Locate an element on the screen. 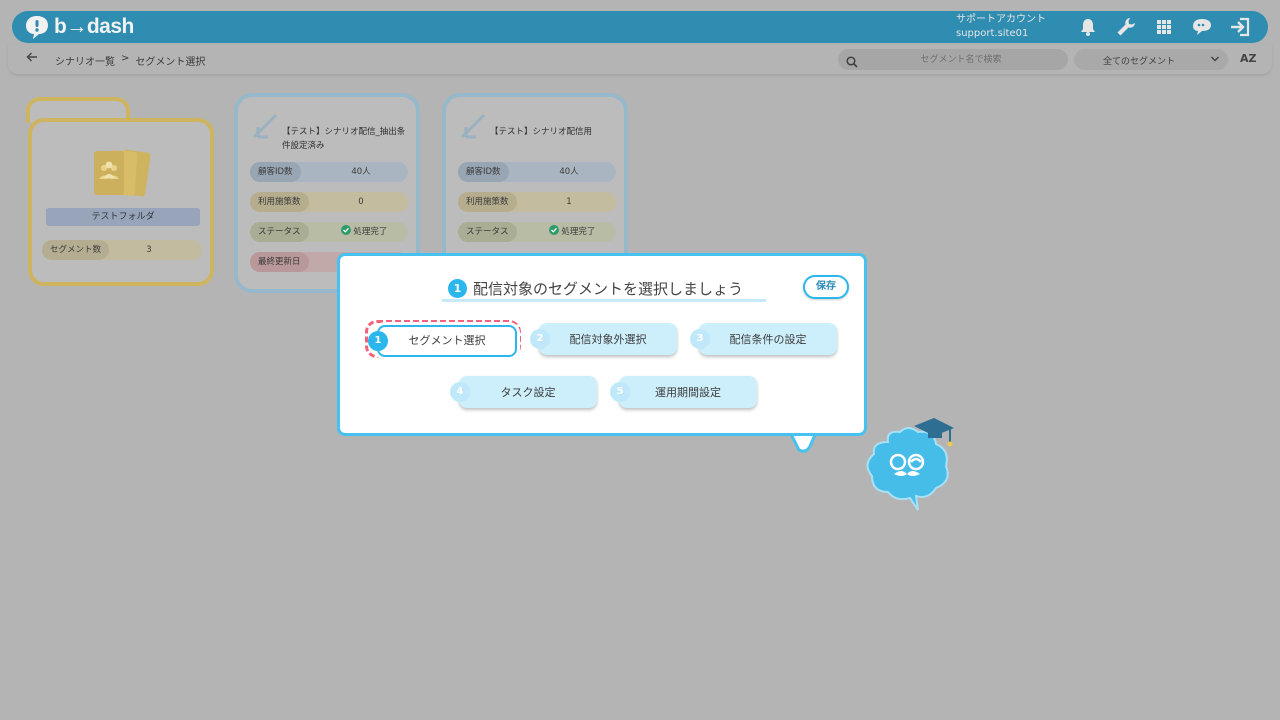 The height and width of the screenshot is (720, 1280). step-number: 5 is located at coordinates (620, 392).